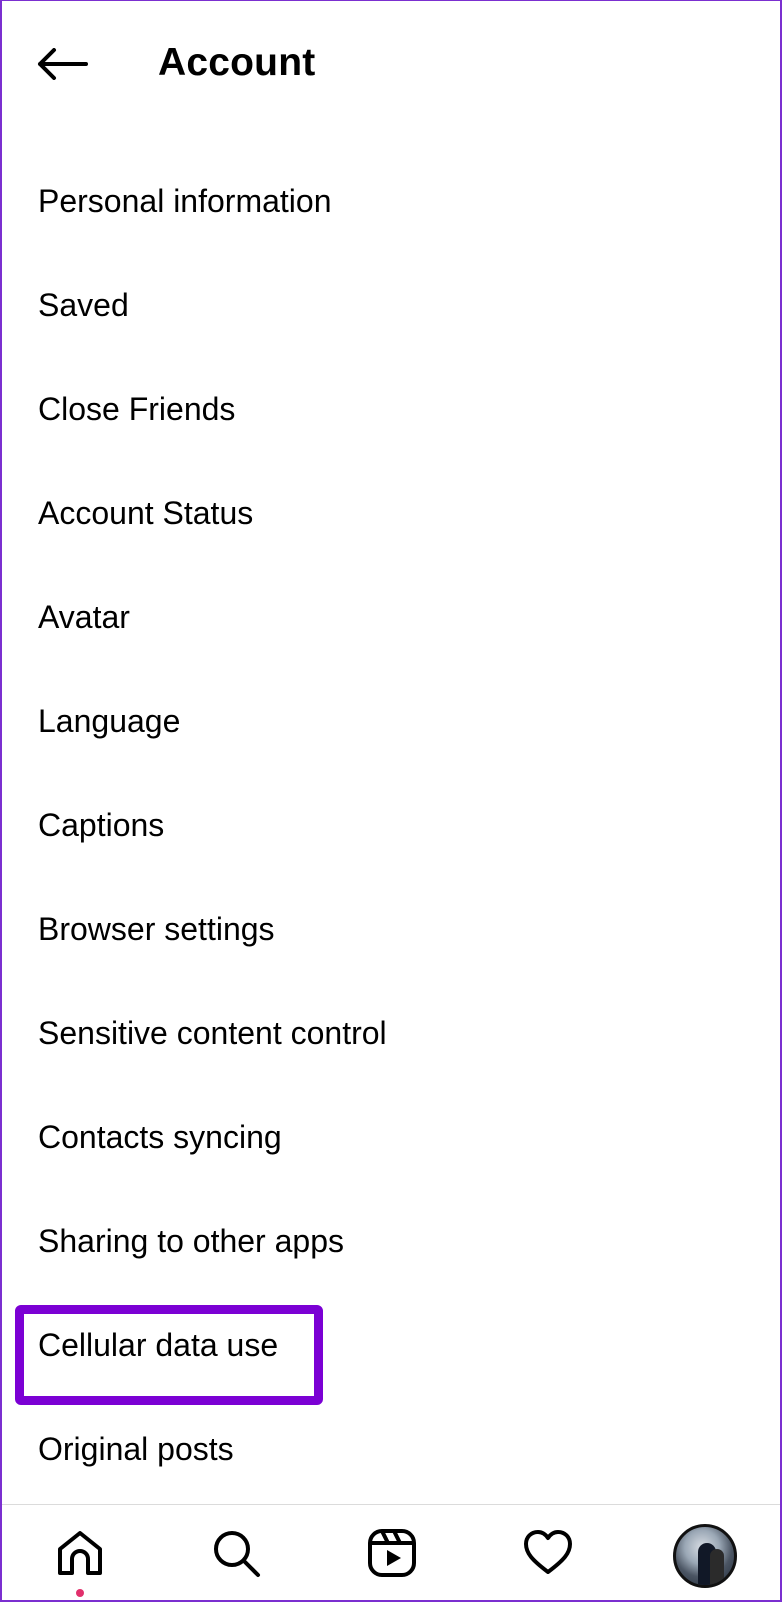  I want to click on menu-item-close-friends: Close Friends, so click(391, 409).